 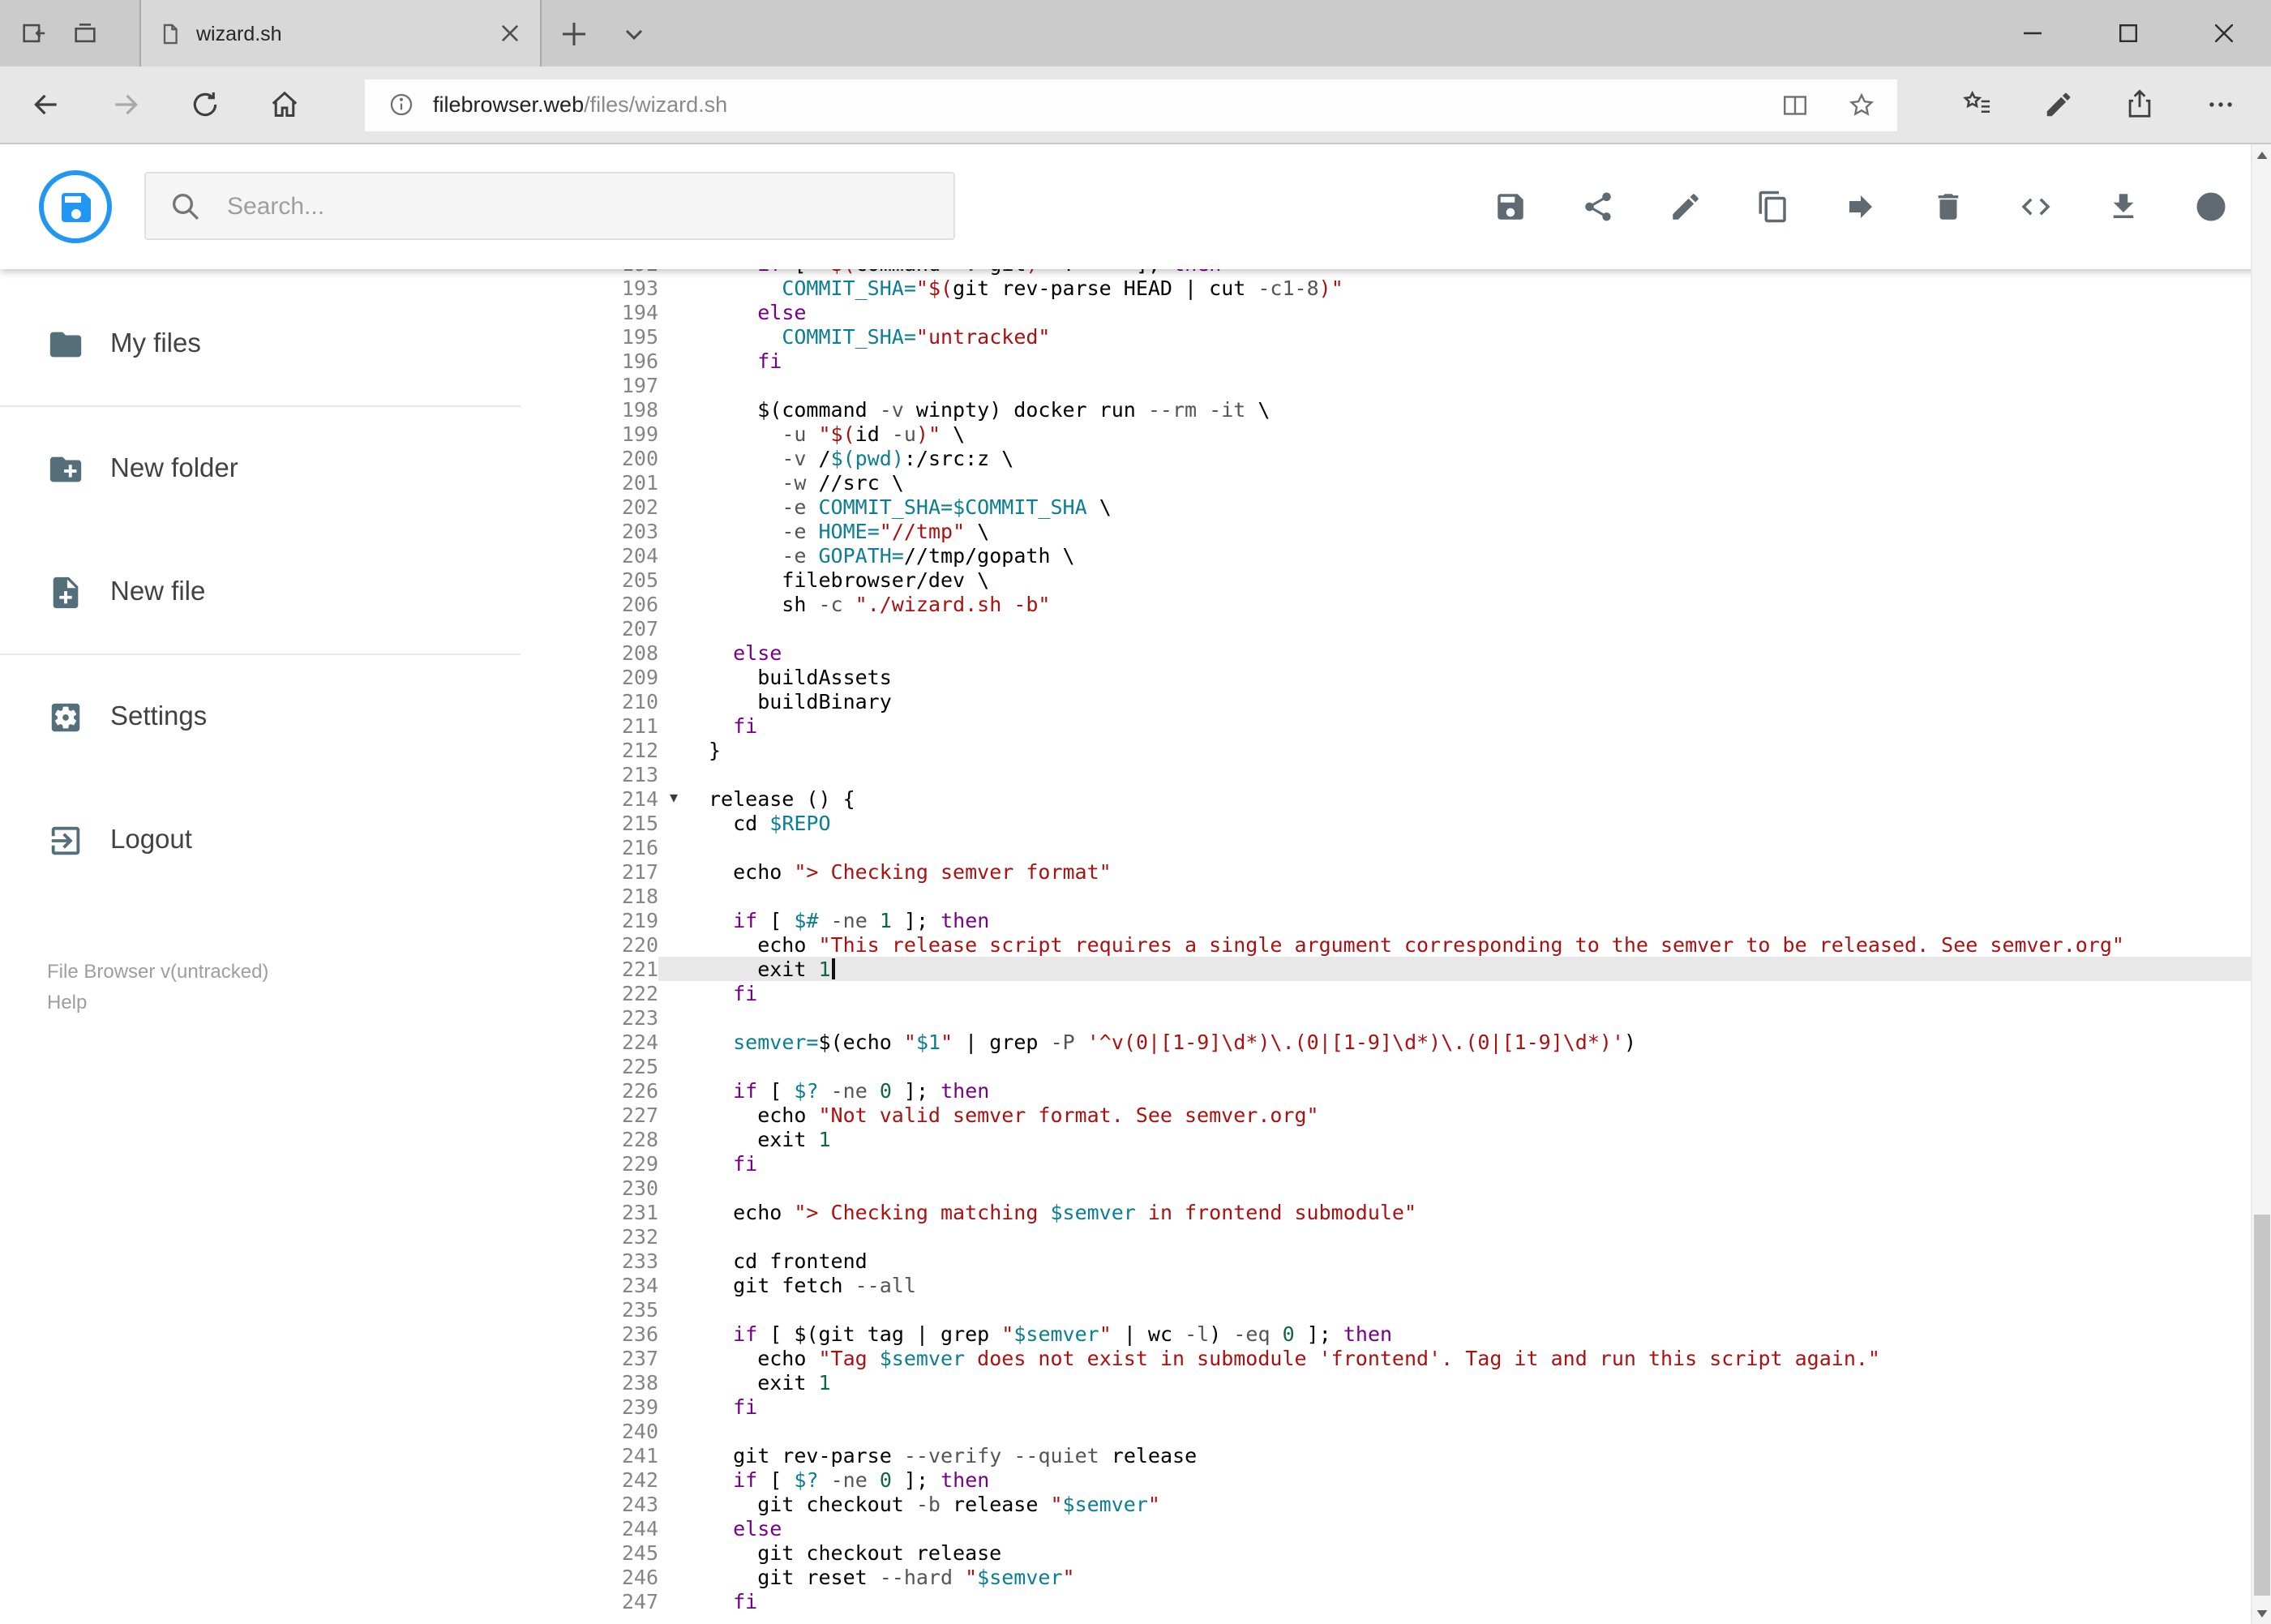 What do you see at coordinates (1385, 1528) in the screenshot?
I see `code-line: 244 else` at bounding box center [1385, 1528].